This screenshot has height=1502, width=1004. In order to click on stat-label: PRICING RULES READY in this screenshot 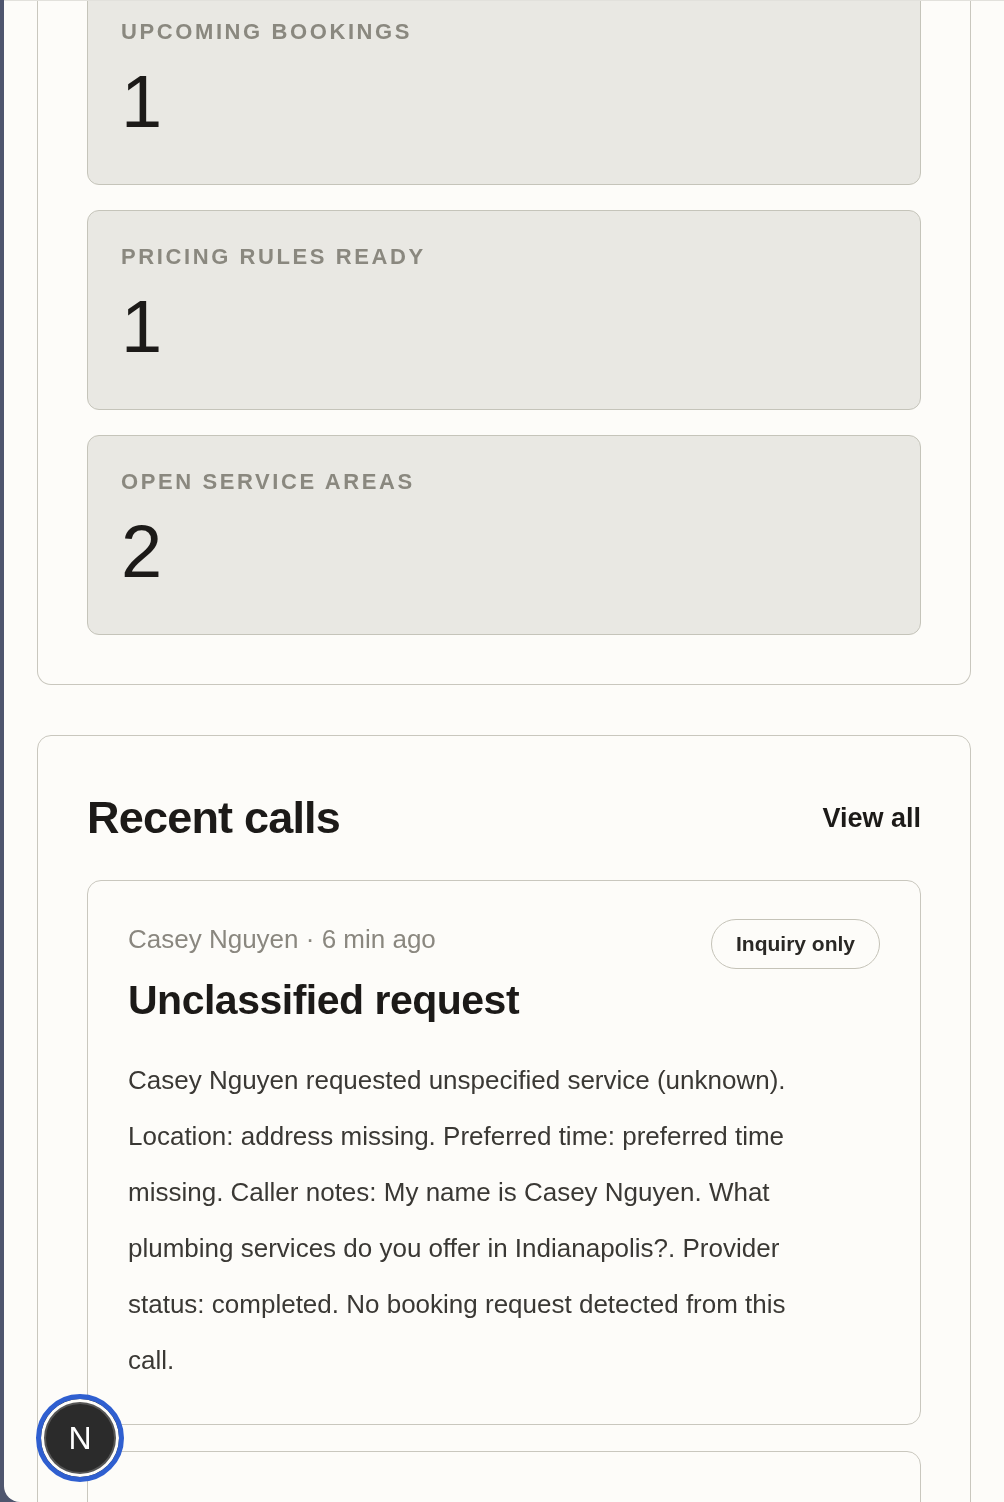, I will do `click(274, 257)`.